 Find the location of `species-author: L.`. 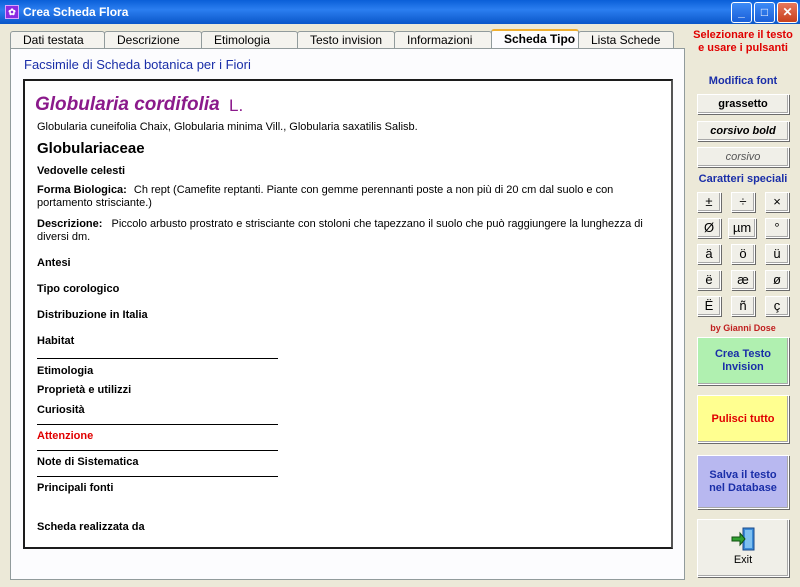

species-author: L. is located at coordinates (236, 105).